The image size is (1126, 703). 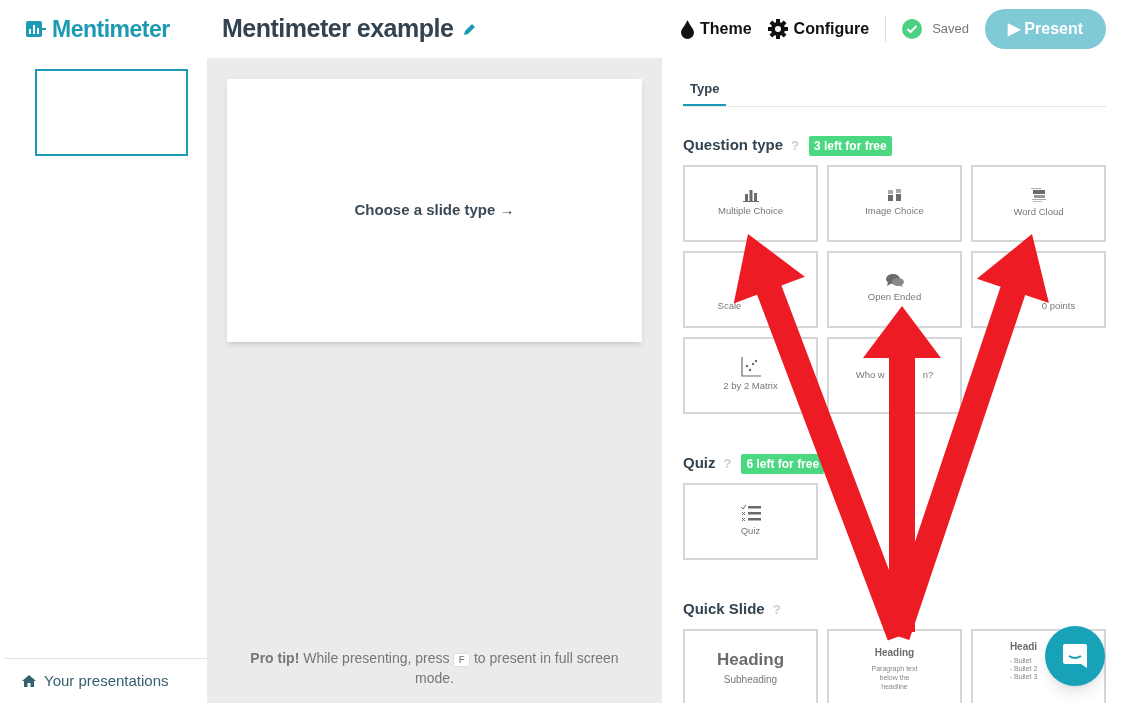 What do you see at coordinates (750, 366) in the screenshot?
I see `scatter-plot-icon` at bounding box center [750, 366].